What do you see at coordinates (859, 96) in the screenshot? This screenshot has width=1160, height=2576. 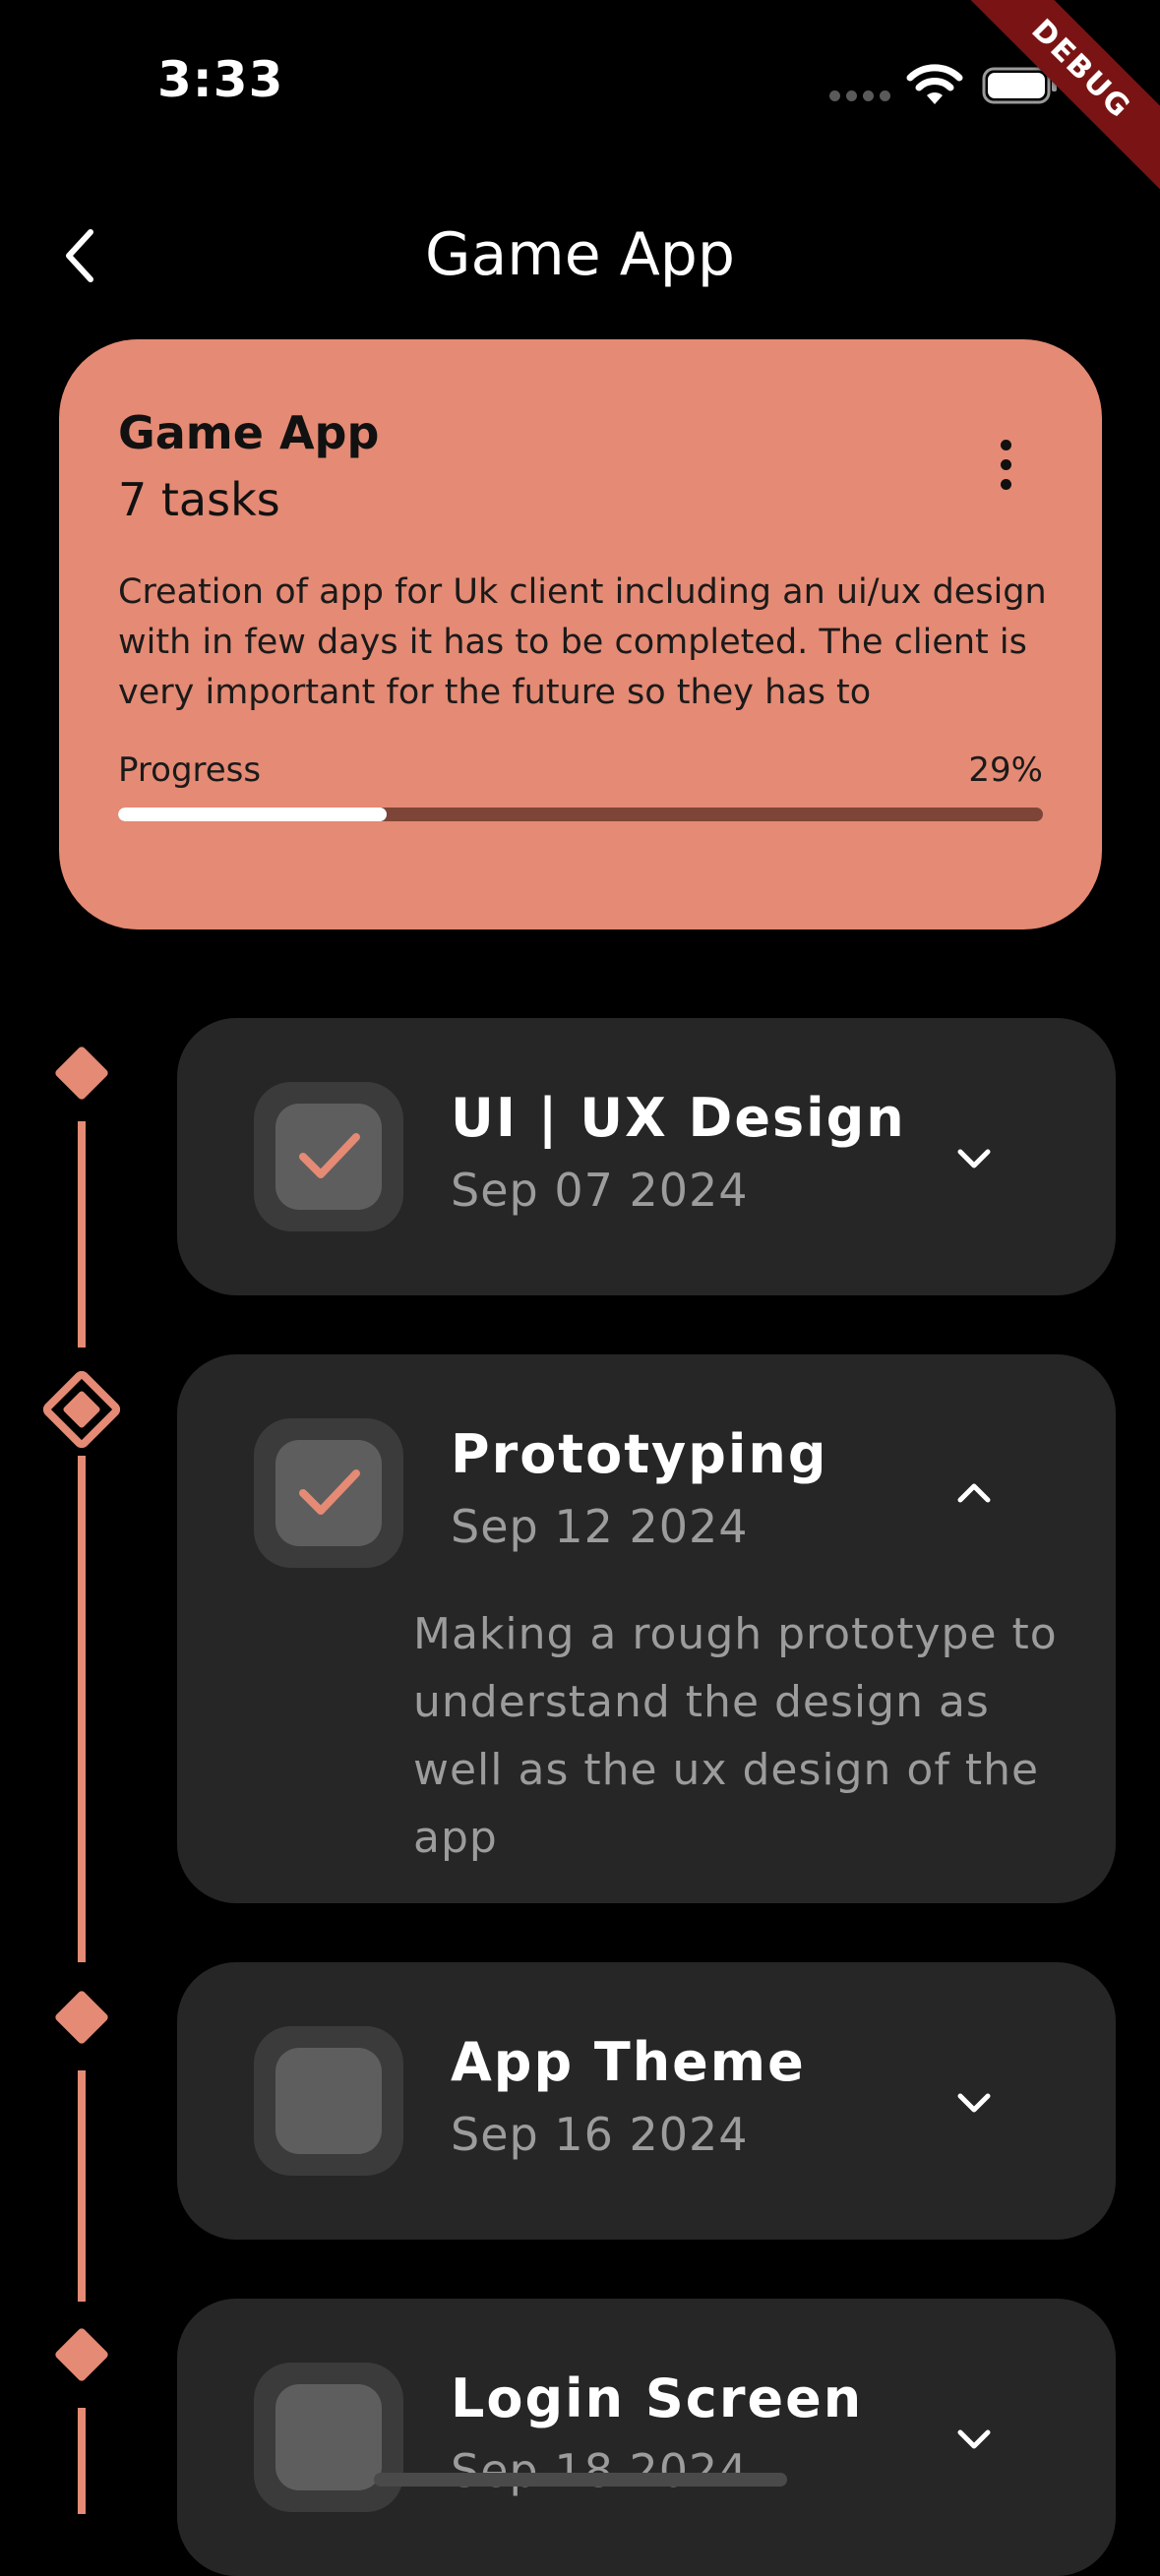 I see `cellular-signal-icon` at bounding box center [859, 96].